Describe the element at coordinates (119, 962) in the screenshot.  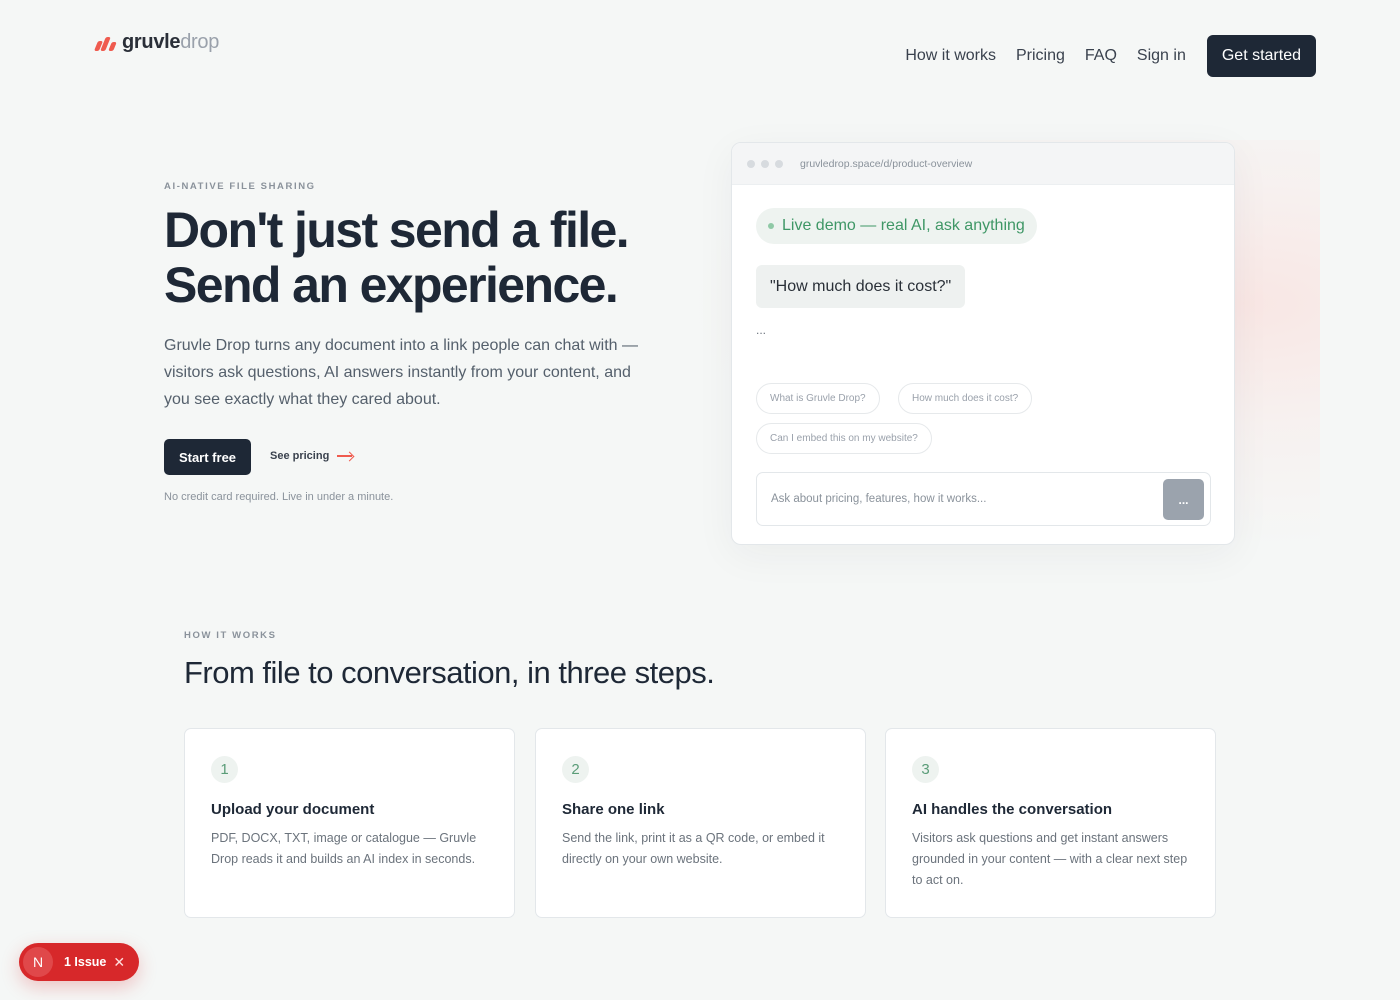
I see `close-icon: ✕` at that location.